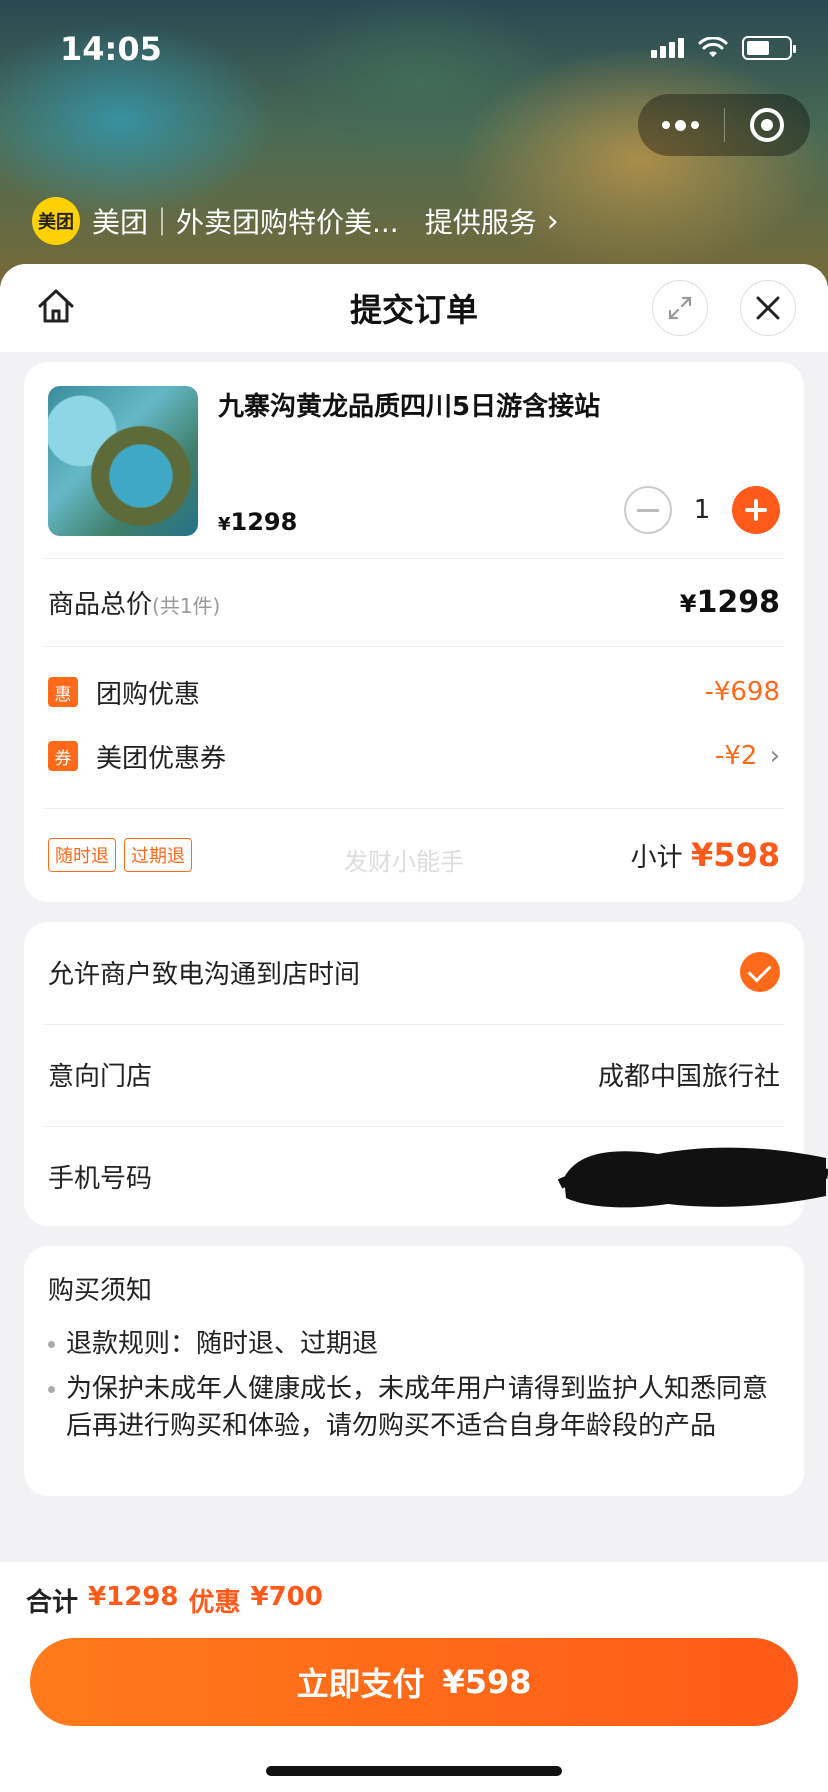  What do you see at coordinates (667, 48) in the screenshot?
I see `cellular-signal-icon` at bounding box center [667, 48].